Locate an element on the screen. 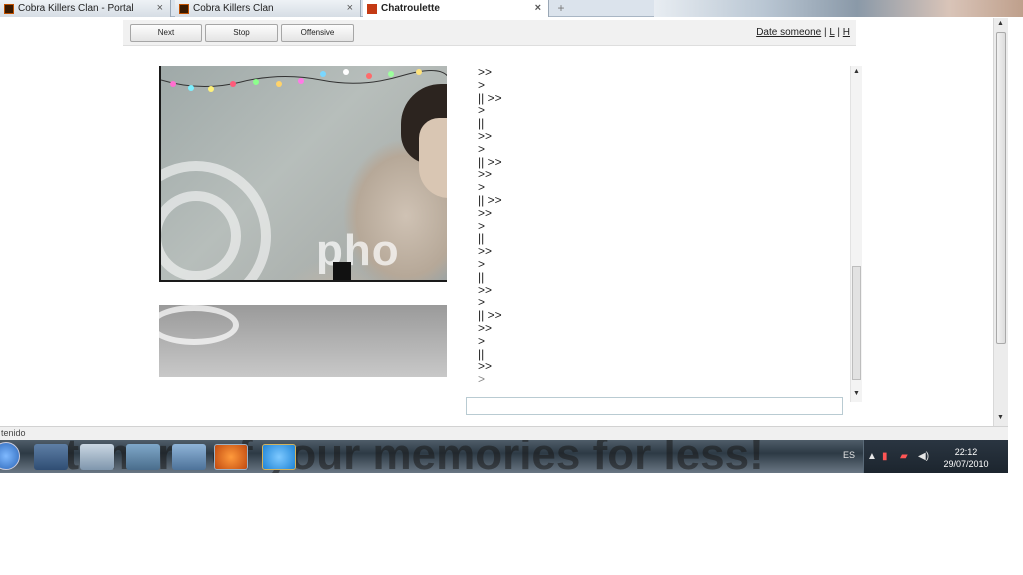 This screenshot has height=575, width=1023. page-scrollbar: ▲ ▼ is located at coordinates (1000, 222).